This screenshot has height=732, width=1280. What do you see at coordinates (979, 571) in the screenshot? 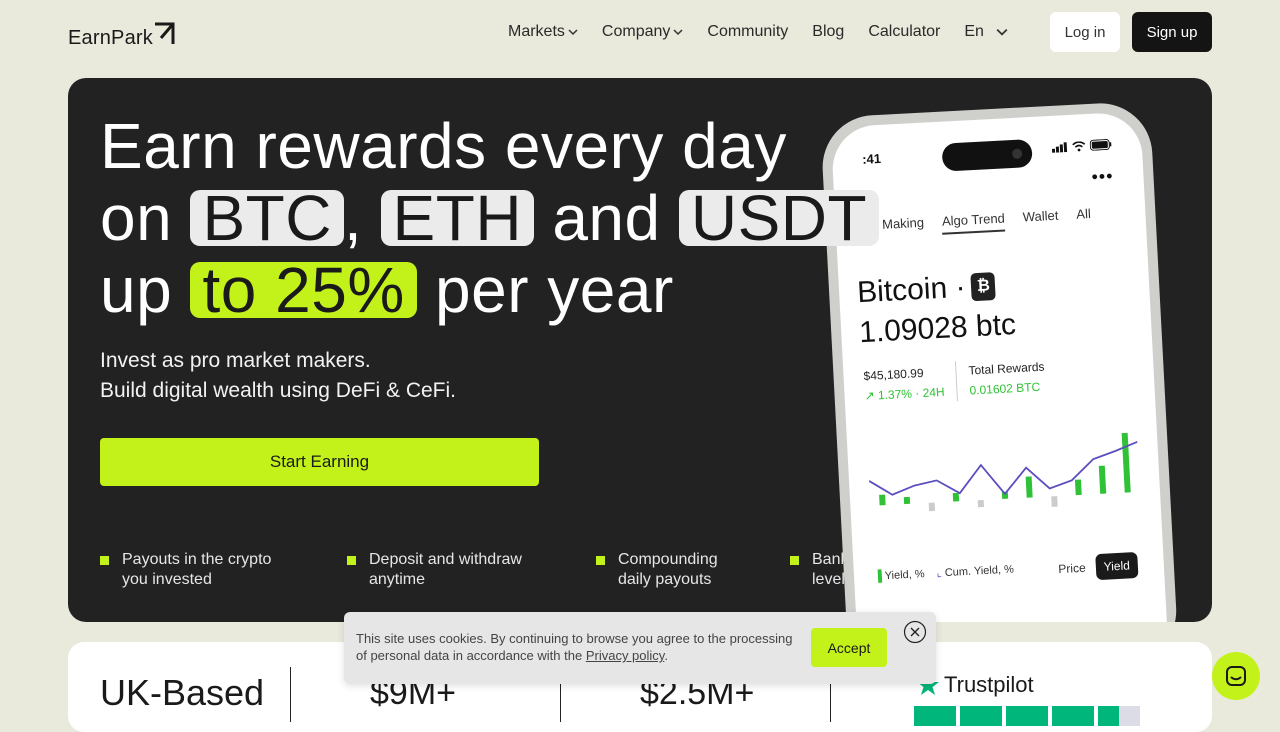
I see `legend-cum-label: Cum. Yield, %` at bounding box center [979, 571].